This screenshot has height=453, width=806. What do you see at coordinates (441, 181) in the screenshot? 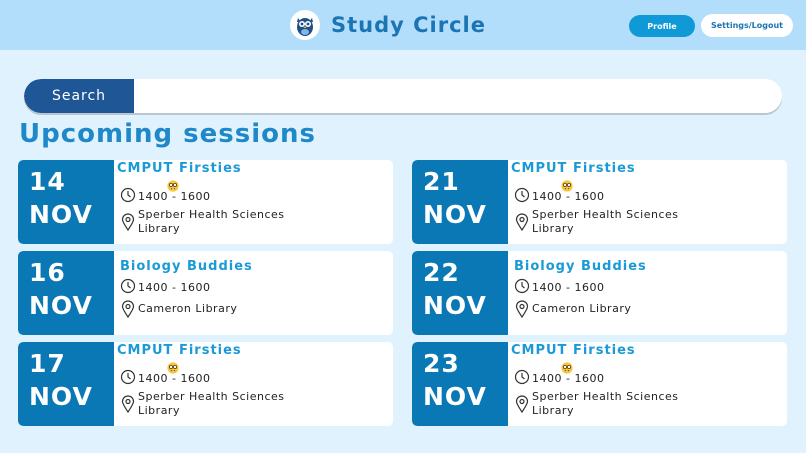
I see `session-day: 21` at bounding box center [441, 181].